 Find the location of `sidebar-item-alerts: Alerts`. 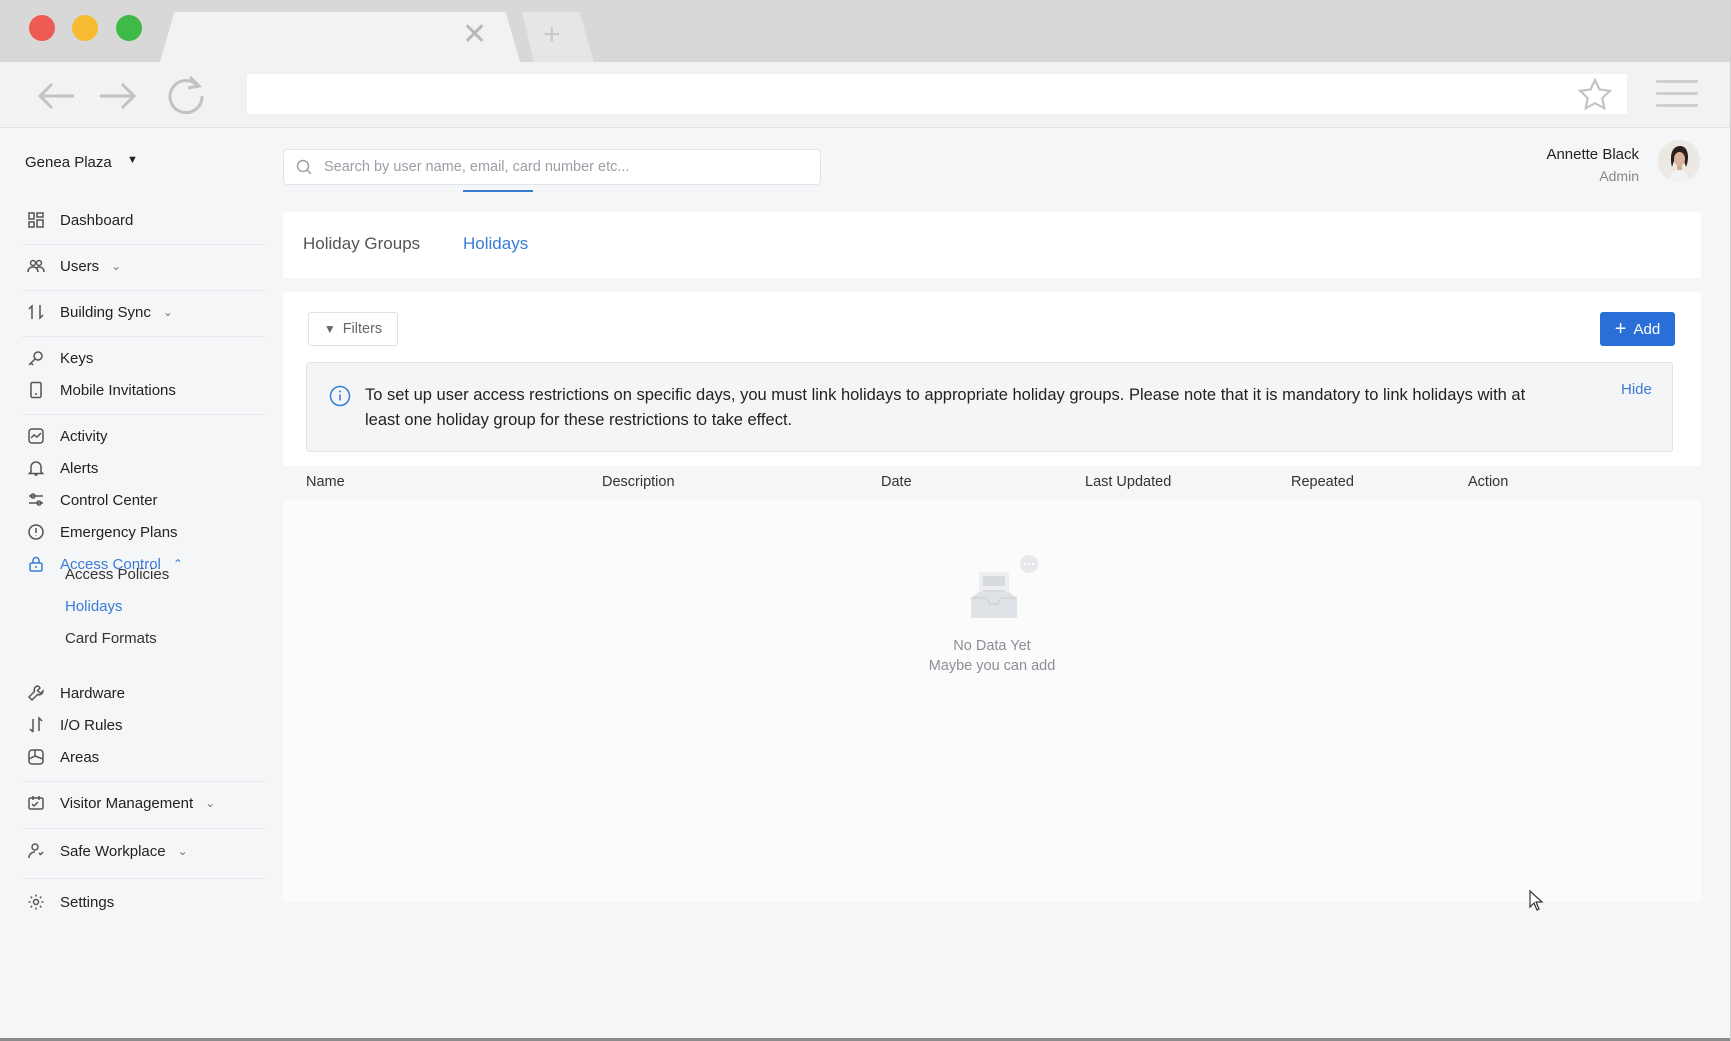

sidebar-item-alerts: Alerts is located at coordinates (61, 468).